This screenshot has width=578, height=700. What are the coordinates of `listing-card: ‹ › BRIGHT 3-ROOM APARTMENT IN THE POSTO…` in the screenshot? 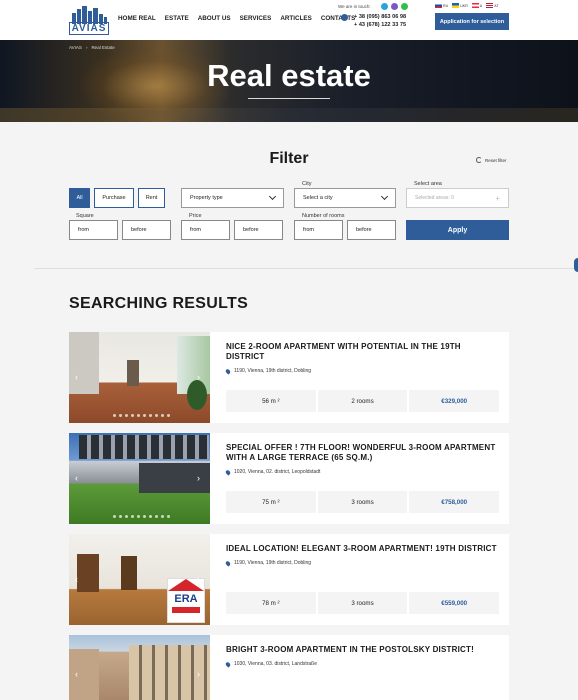 It's located at (289, 667).